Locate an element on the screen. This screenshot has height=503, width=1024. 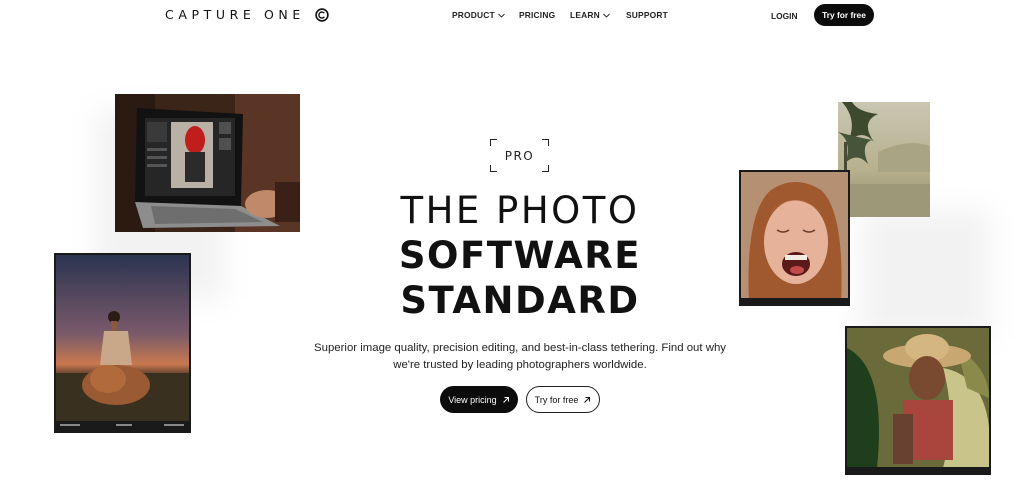
nav-learn: LEARN is located at coordinates (590, 15).